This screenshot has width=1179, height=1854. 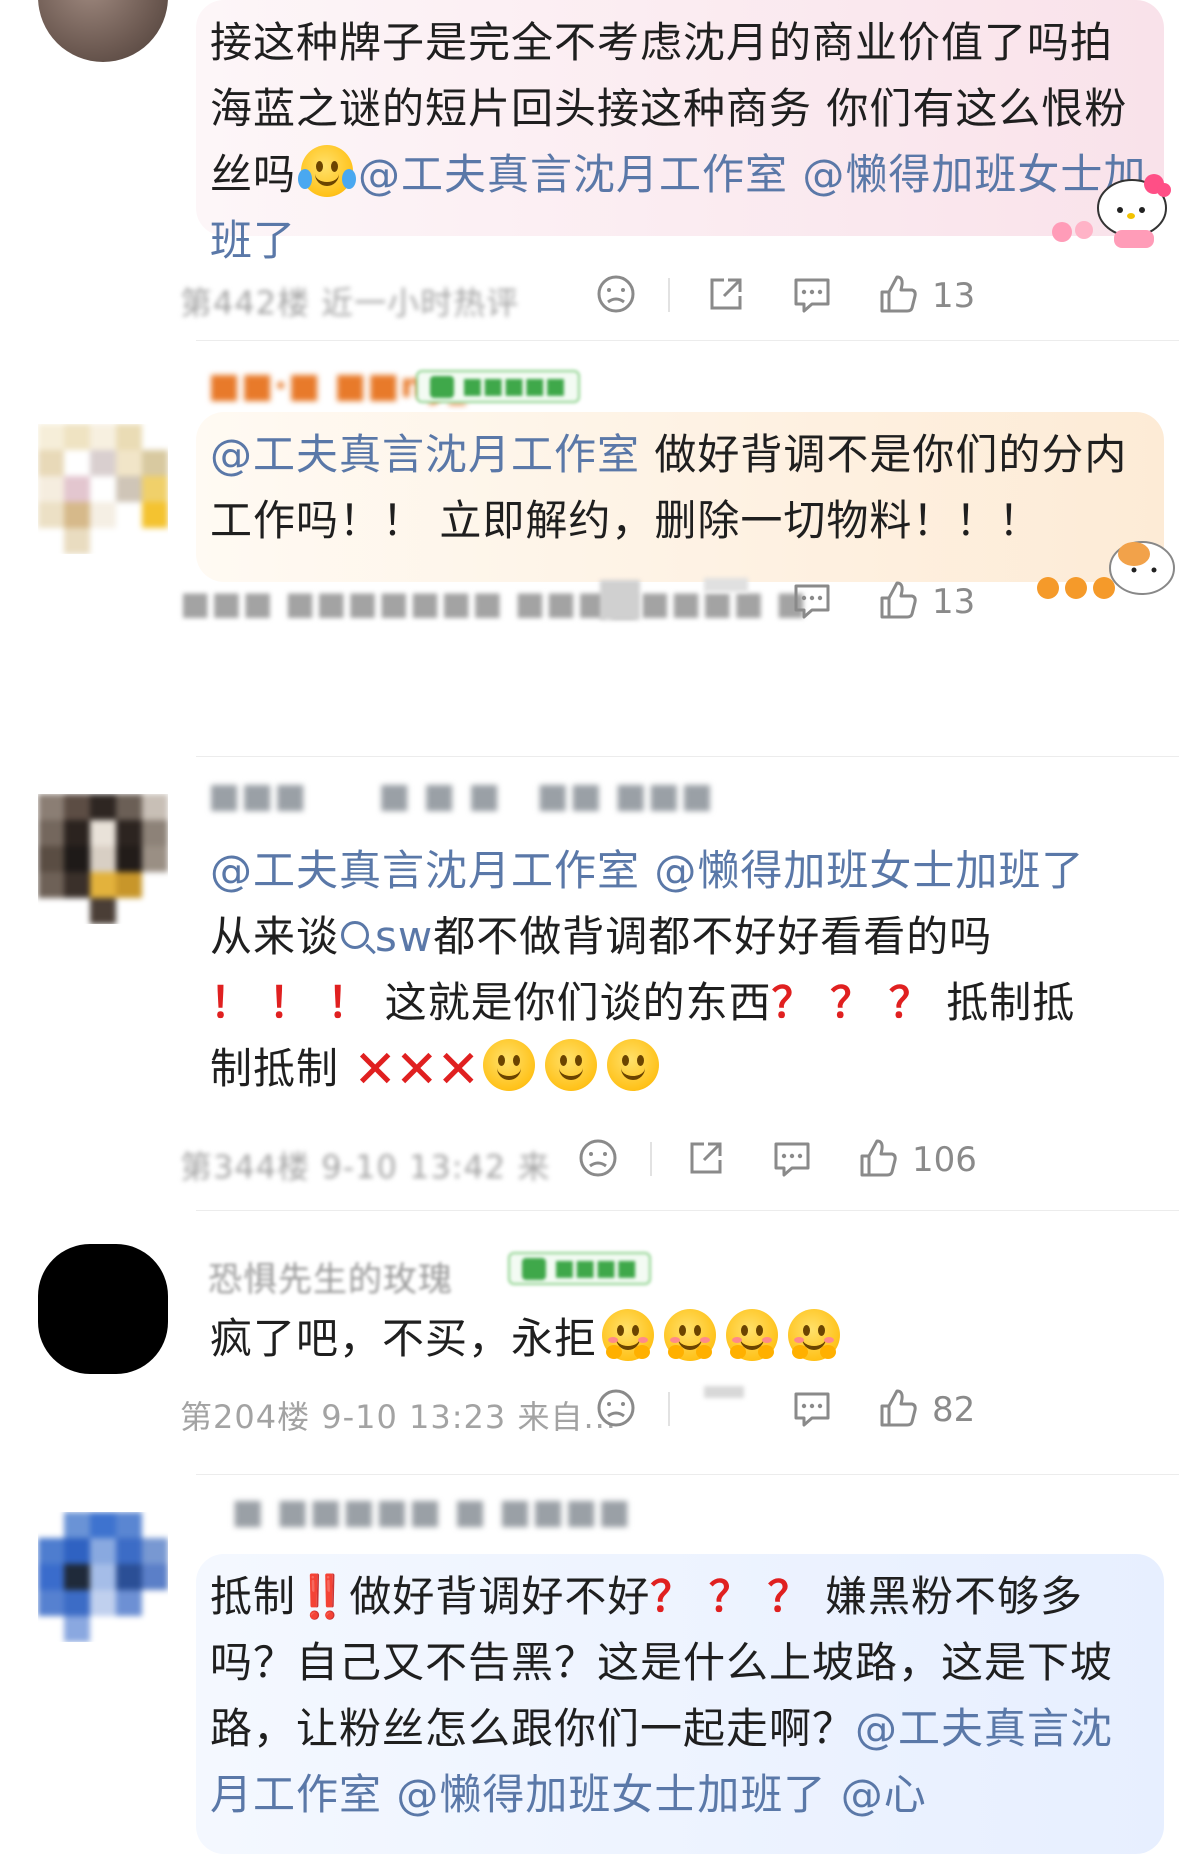 I want to click on comment-footer: 第344楼 9-10 13:42 来 106, so click(x=655, y=1161).